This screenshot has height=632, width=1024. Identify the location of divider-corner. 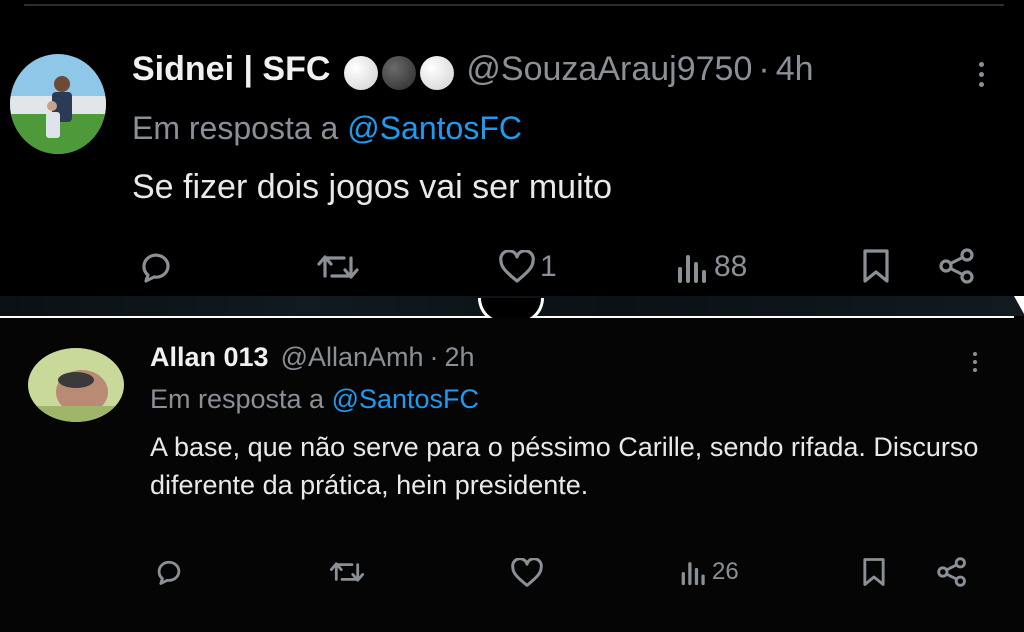
(1019, 305).